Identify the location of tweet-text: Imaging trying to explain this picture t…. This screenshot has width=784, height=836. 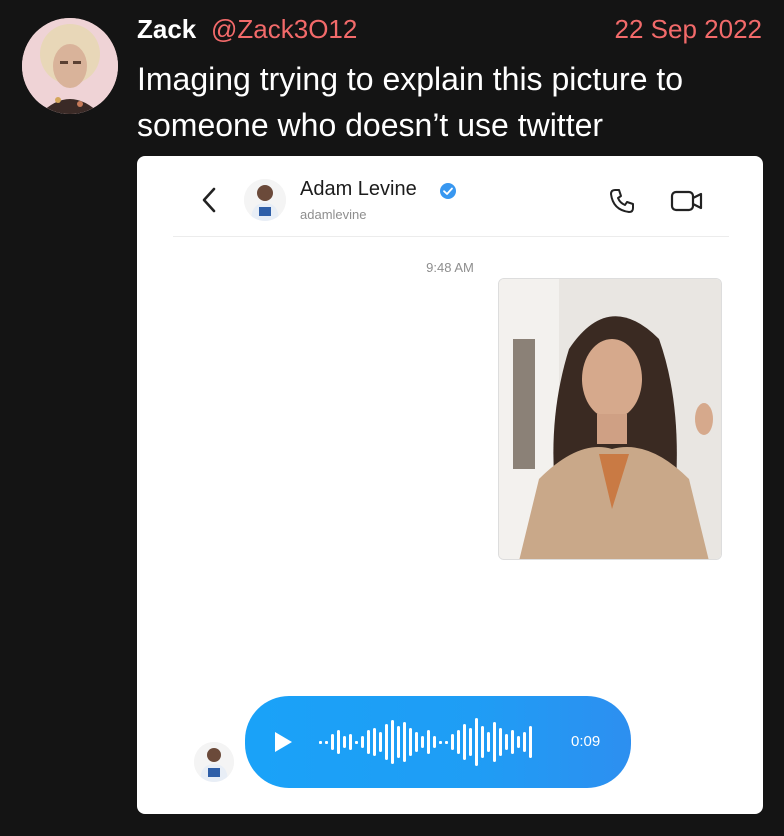
(410, 102).